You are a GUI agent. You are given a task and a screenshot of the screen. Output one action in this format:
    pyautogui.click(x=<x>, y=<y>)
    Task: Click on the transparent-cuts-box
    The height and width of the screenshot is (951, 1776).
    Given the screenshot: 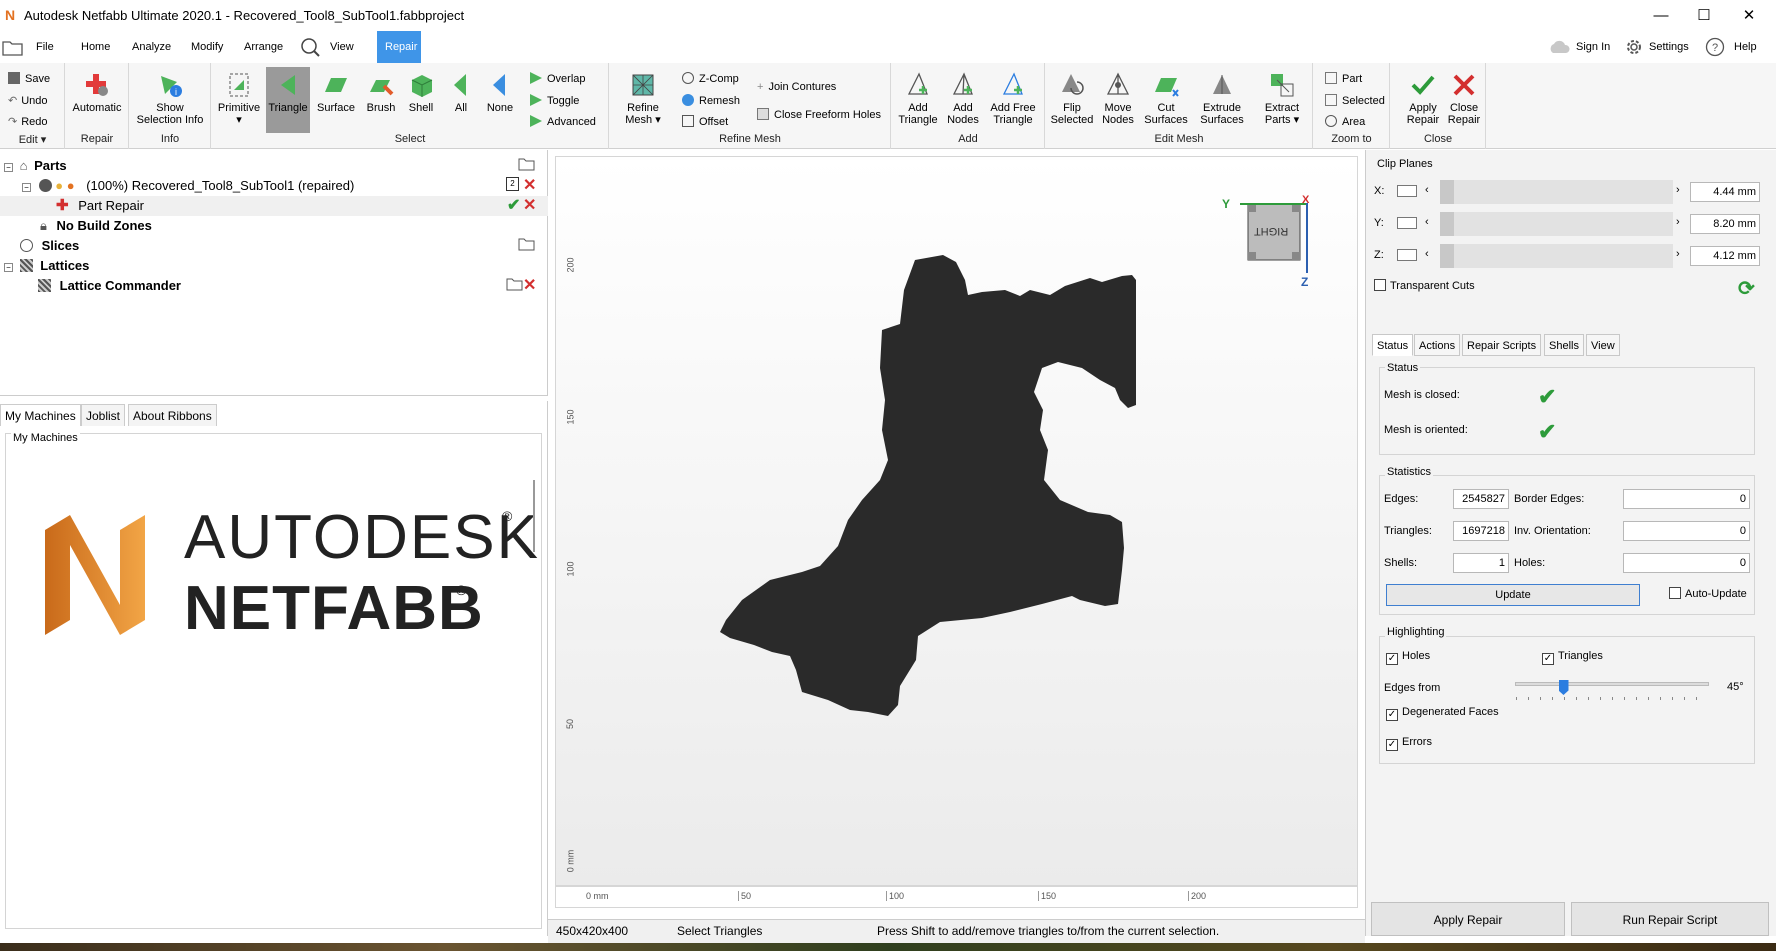 What is the action you would take?
    pyautogui.click(x=1380, y=285)
    